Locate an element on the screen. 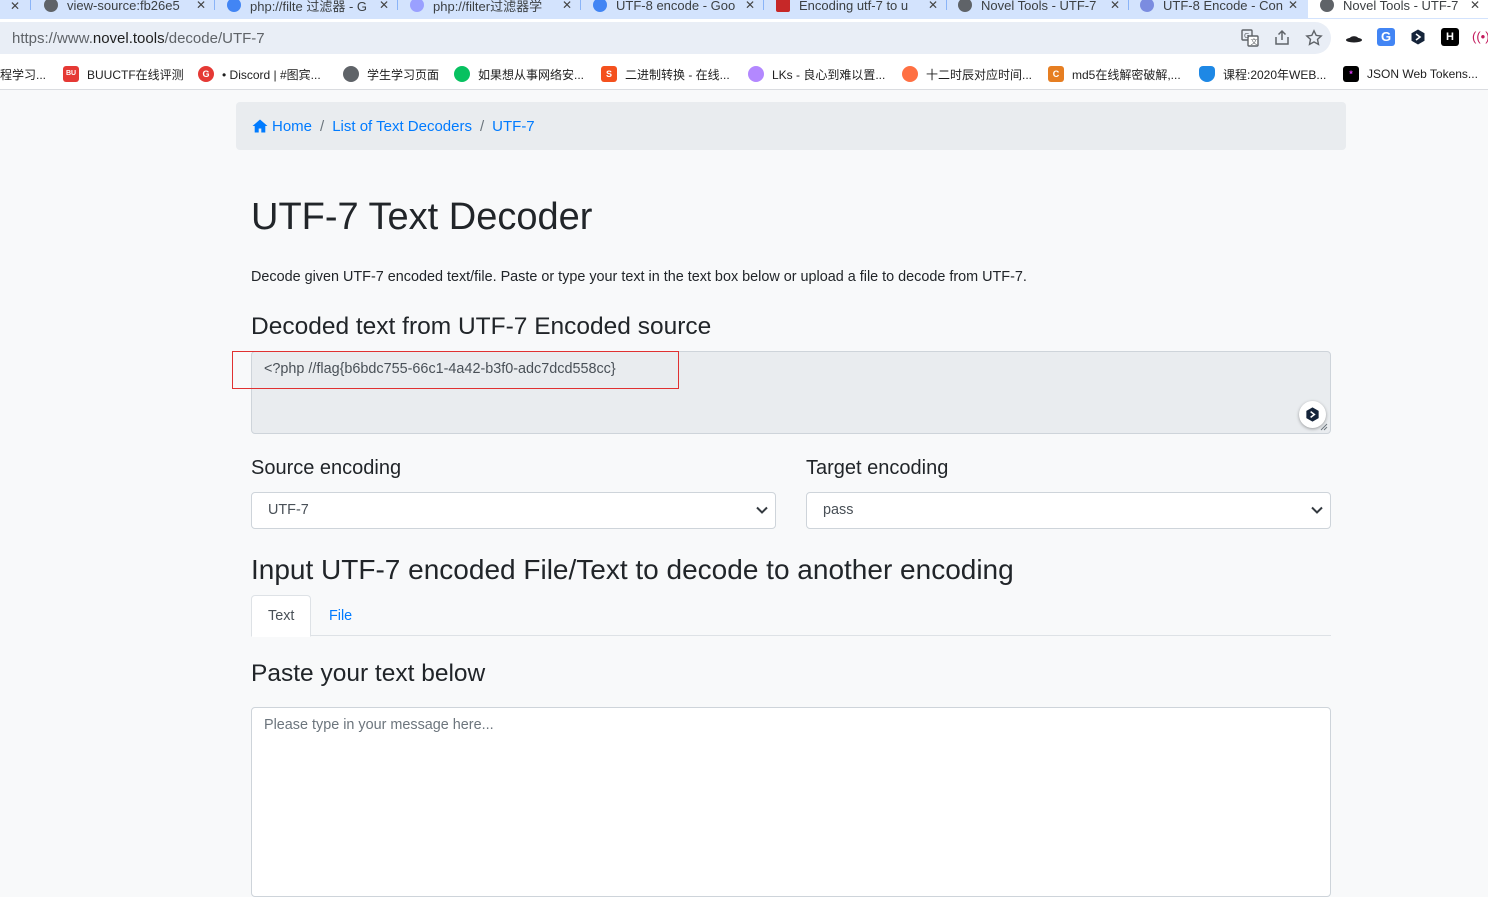  lks-icon is located at coordinates (756, 74).